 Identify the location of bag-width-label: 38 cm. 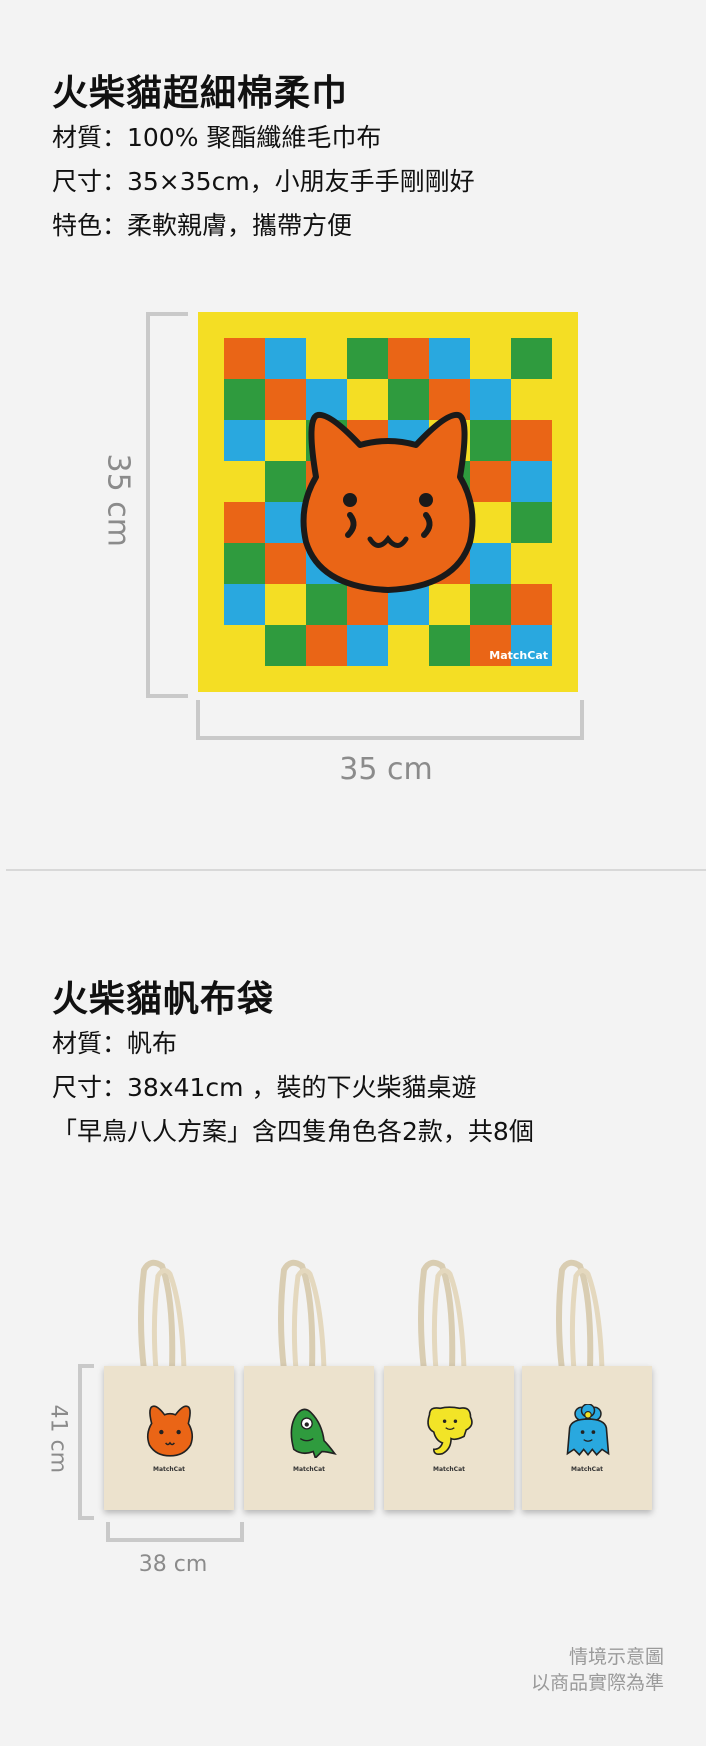
(173, 1564).